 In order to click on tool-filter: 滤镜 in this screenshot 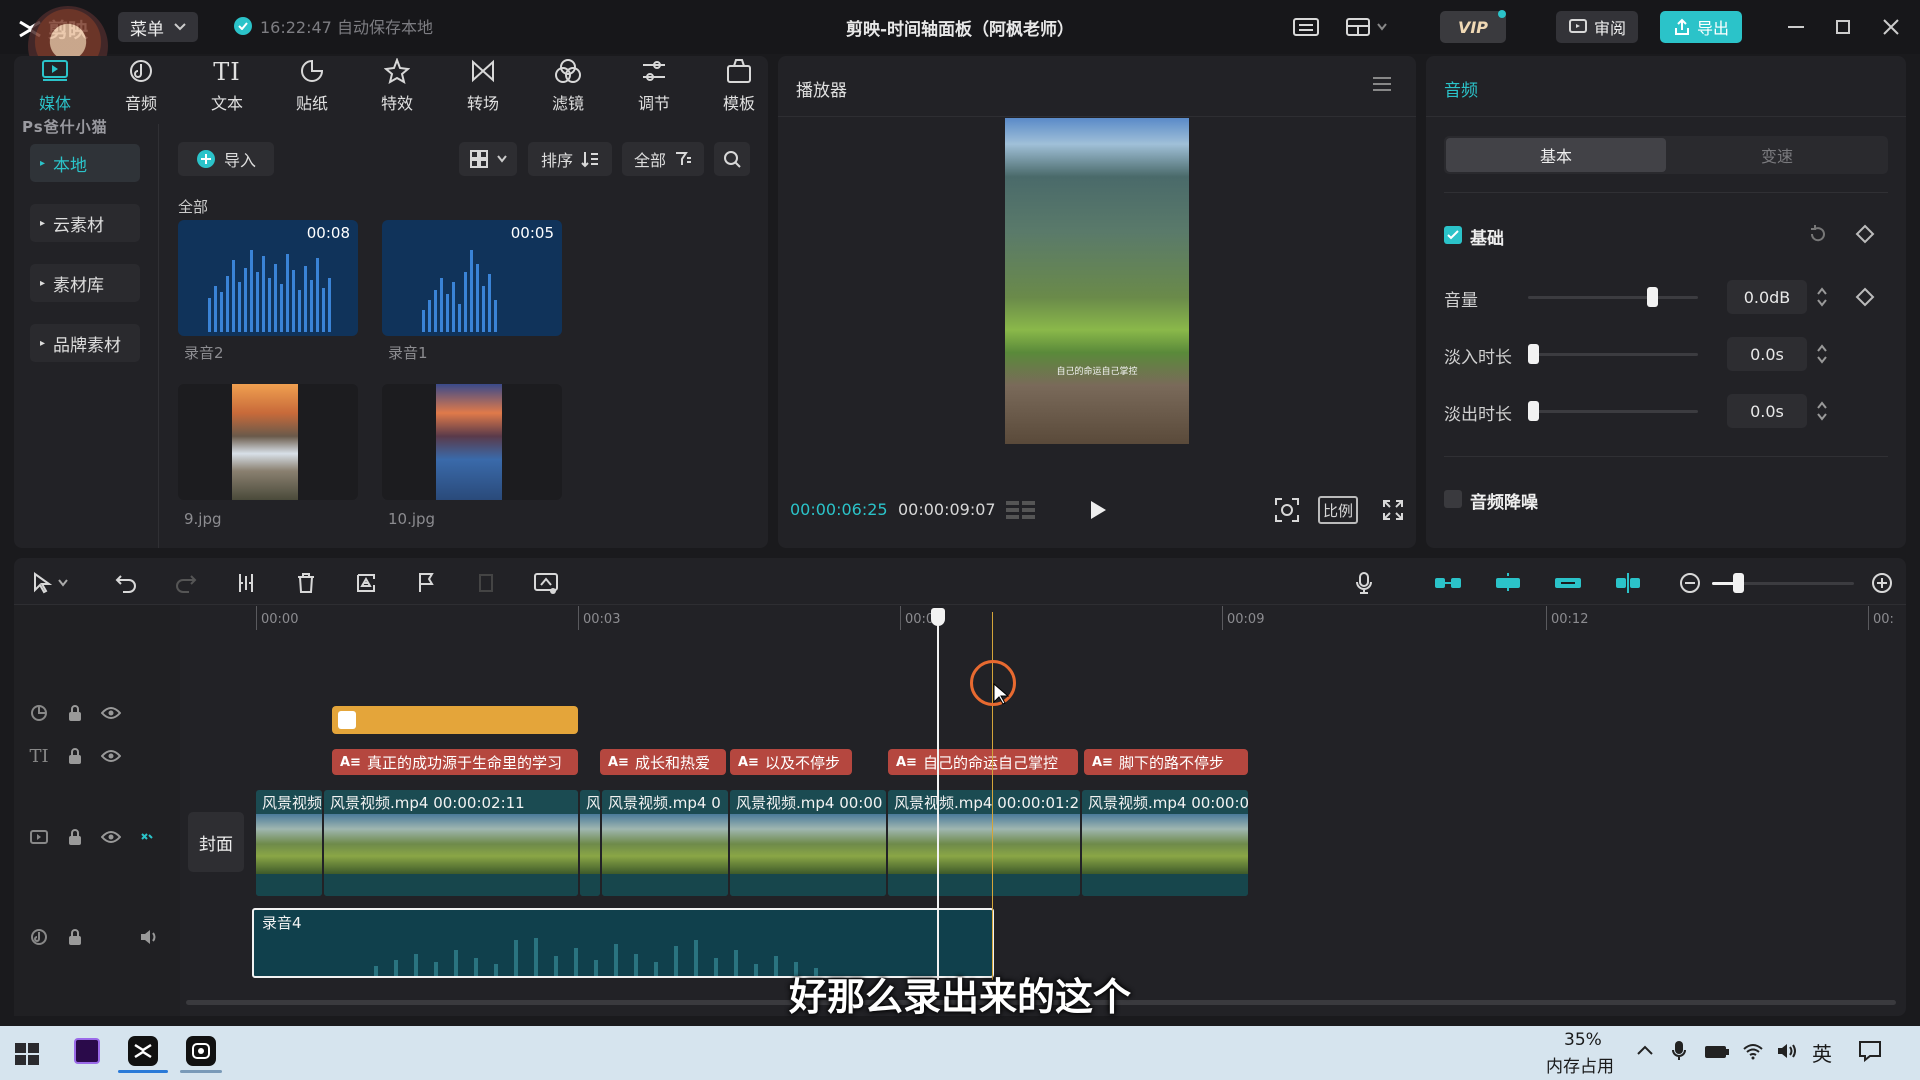, I will do `click(568, 86)`.